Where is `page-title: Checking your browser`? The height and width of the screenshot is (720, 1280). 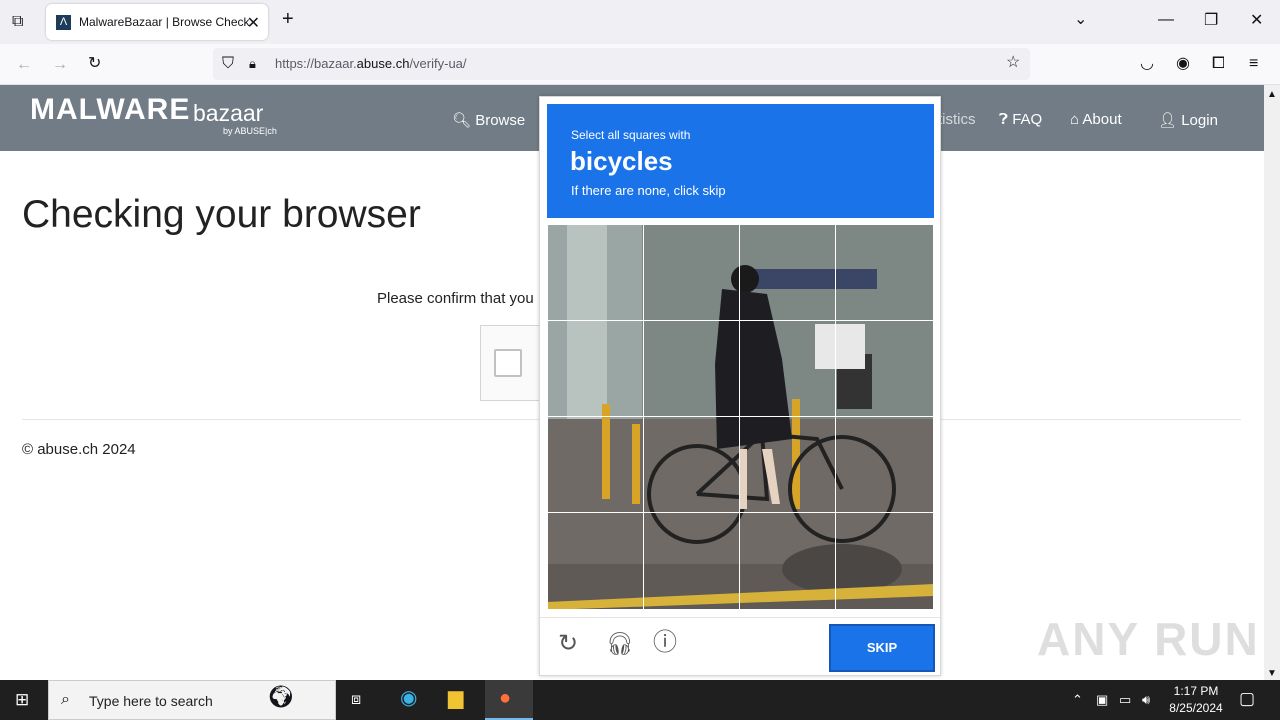
page-title: Checking your browser is located at coordinates (221, 214).